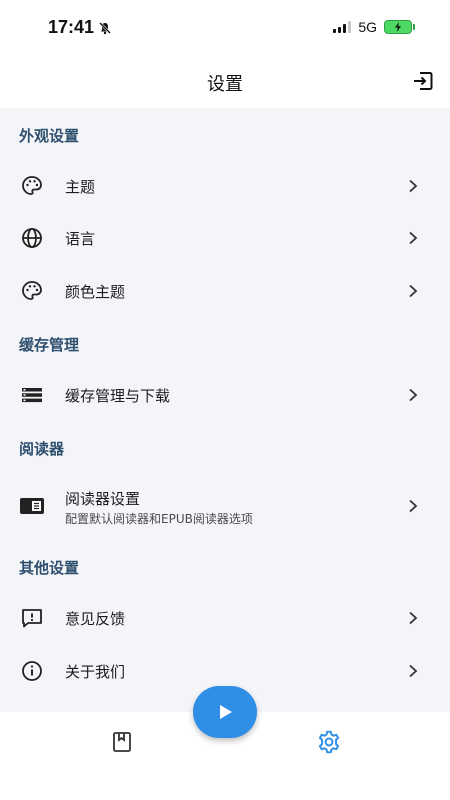  What do you see at coordinates (225, 618) in the screenshot?
I see `settings-item-feedback: 意见反馈` at bounding box center [225, 618].